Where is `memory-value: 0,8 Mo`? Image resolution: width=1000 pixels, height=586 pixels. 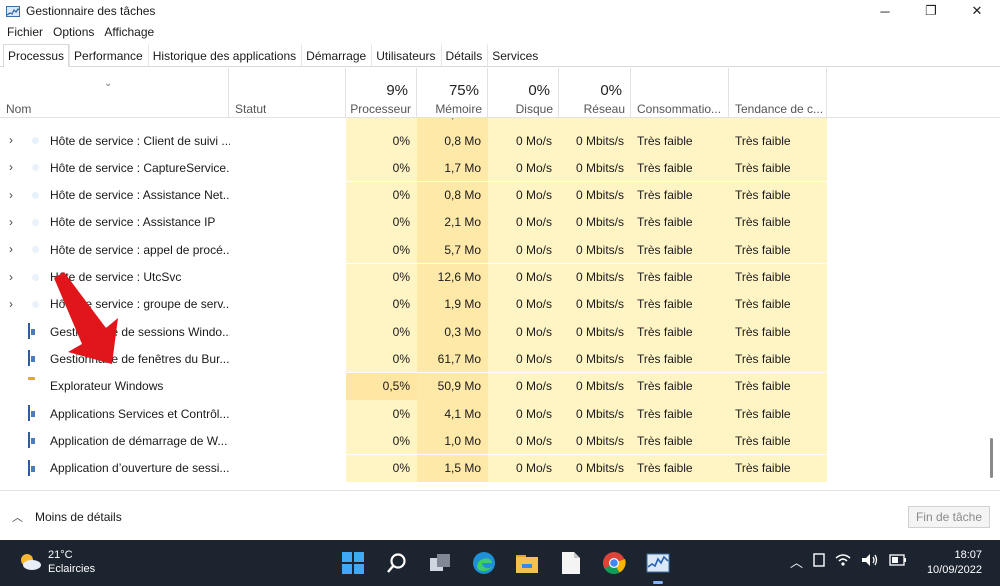
memory-value: 0,8 Mo is located at coordinates (452, 195).